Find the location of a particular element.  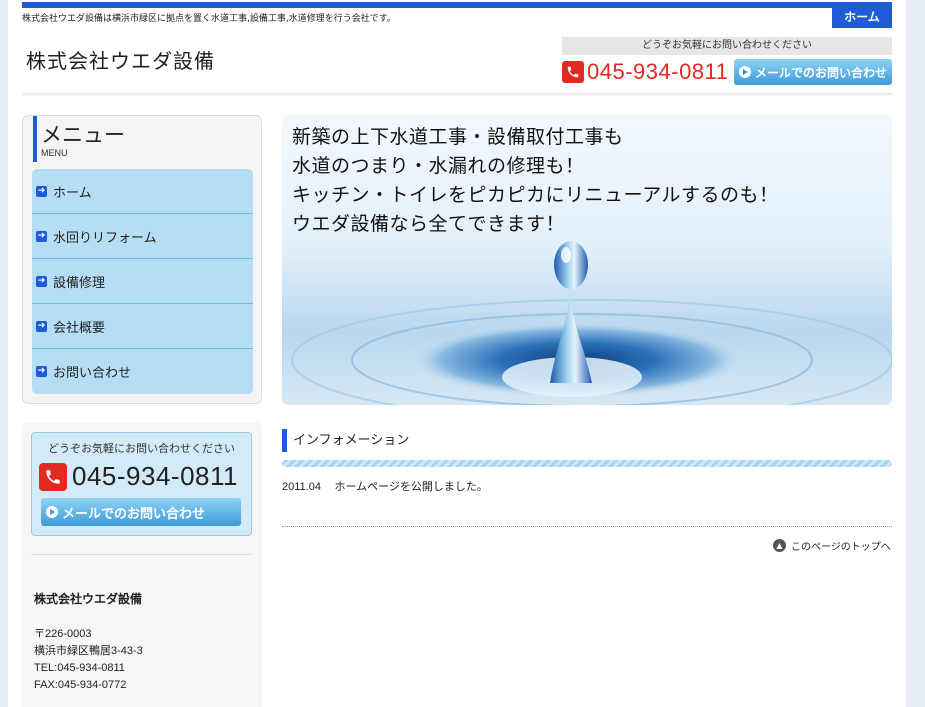

header-contact-note: どうぞお気軽にお問い合わせください is located at coordinates (727, 46).